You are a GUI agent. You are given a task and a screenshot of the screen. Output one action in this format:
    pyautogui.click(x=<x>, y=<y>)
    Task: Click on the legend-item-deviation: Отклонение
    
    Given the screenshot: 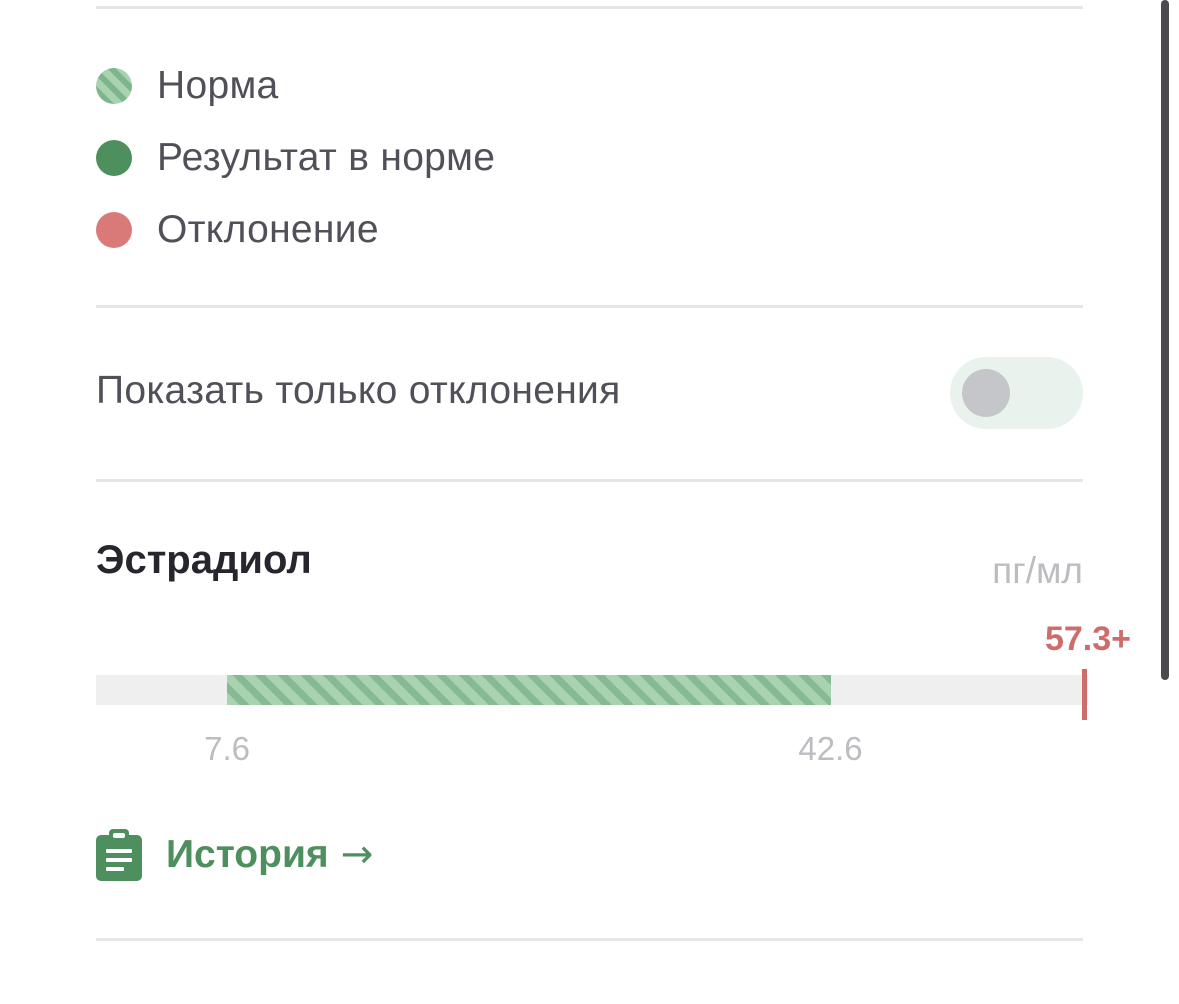 What is the action you would take?
    pyautogui.click(x=237, y=230)
    